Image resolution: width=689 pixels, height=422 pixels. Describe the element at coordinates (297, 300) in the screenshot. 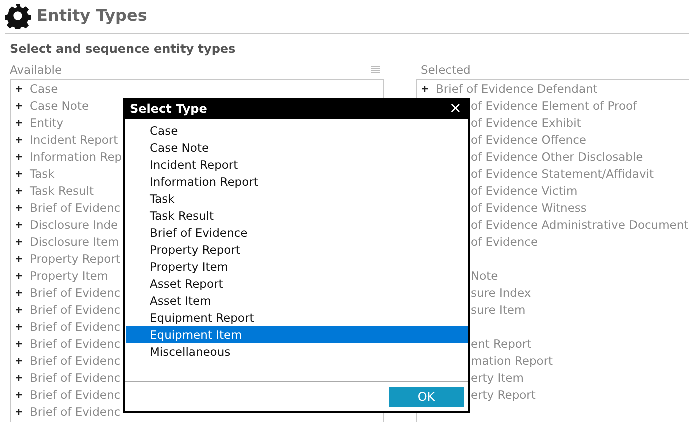

I see `type-option: Asset Item` at that location.